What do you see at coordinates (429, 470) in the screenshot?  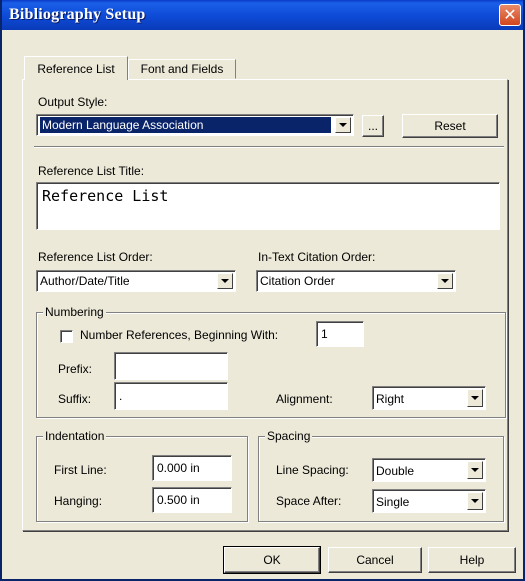 I see `line-spacing-select: Double` at bounding box center [429, 470].